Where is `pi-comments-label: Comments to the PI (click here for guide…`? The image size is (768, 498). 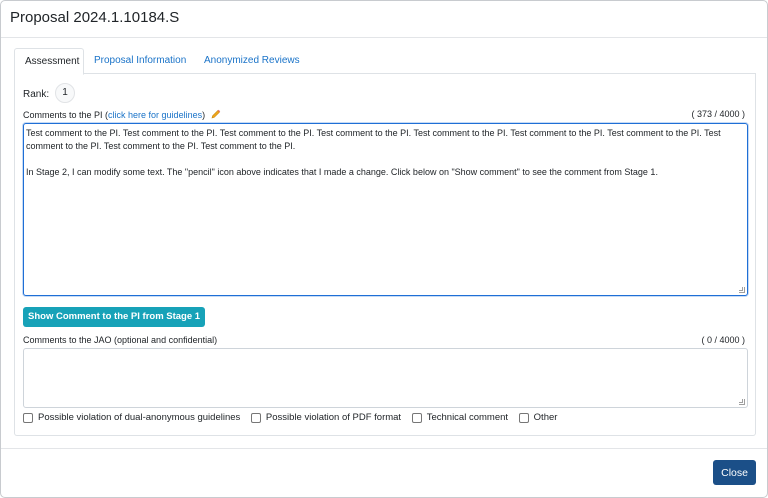
pi-comments-label: Comments to the PI (click here for guide… is located at coordinates (122, 115).